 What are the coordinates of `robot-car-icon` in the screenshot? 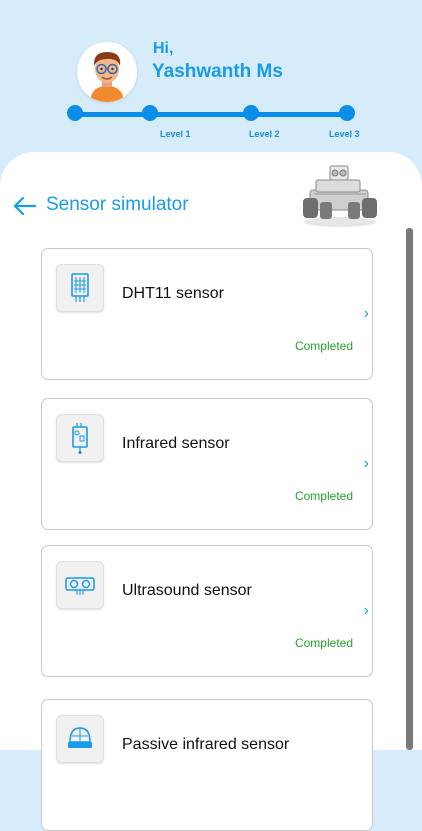 It's located at (340, 195).